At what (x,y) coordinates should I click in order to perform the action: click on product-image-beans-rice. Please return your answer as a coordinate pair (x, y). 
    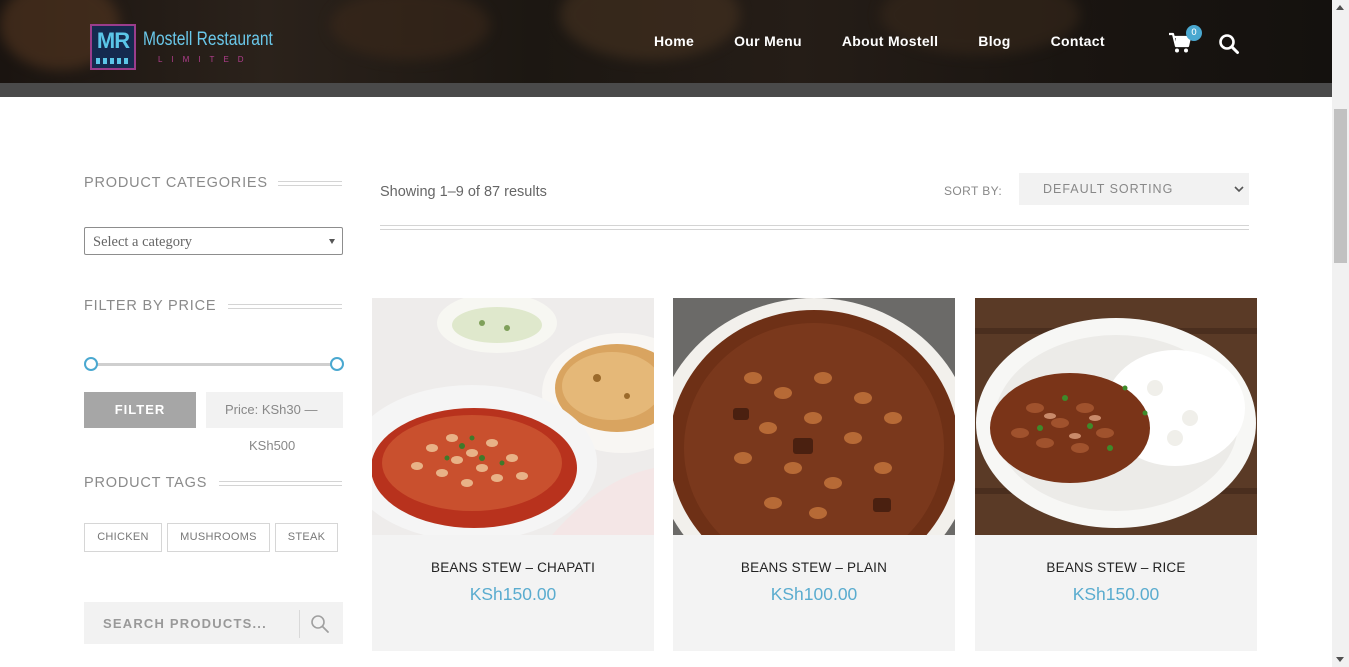
    Looking at the image, I should click on (1116, 416).